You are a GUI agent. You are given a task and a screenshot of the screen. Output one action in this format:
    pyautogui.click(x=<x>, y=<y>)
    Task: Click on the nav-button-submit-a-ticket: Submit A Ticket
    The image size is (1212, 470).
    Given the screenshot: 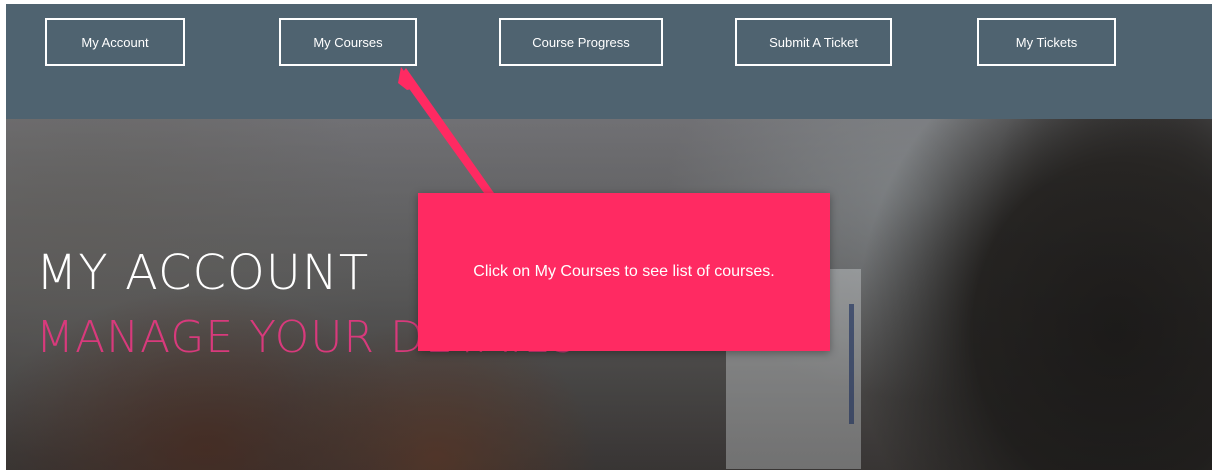 What is the action you would take?
    pyautogui.click(x=813, y=42)
    